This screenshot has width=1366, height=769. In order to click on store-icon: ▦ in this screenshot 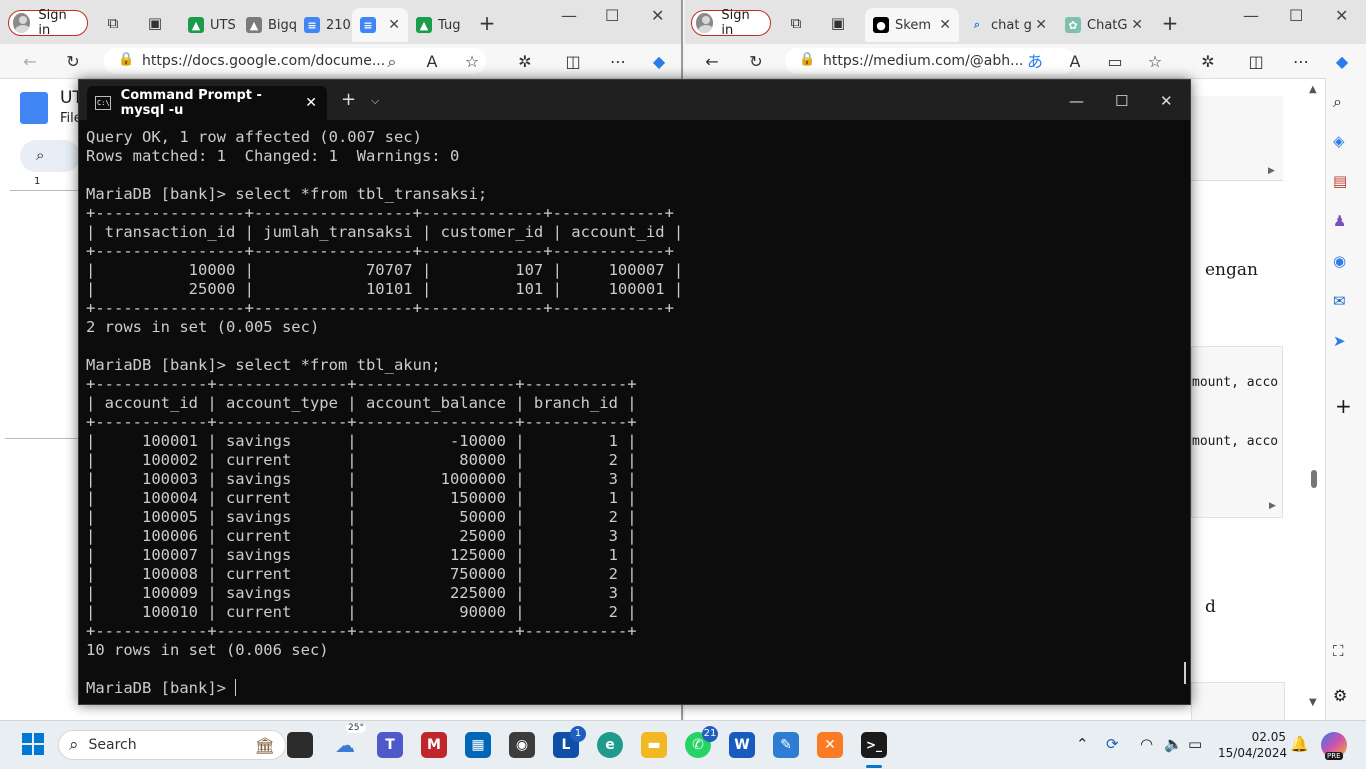, I will do `click(478, 745)`.